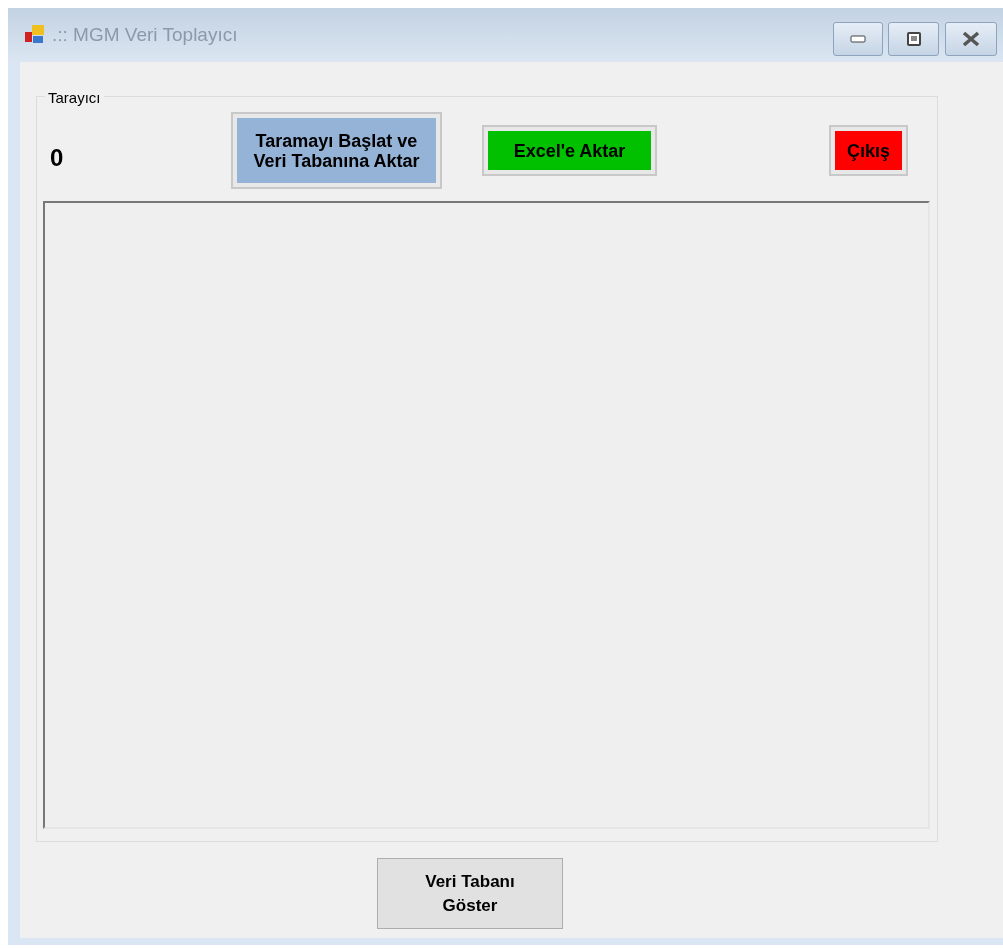 The width and height of the screenshot is (1003, 948). What do you see at coordinates (868, 150) in the screenshot?
I see `exit-button: Çıkış` at bounding box center [868, 150].